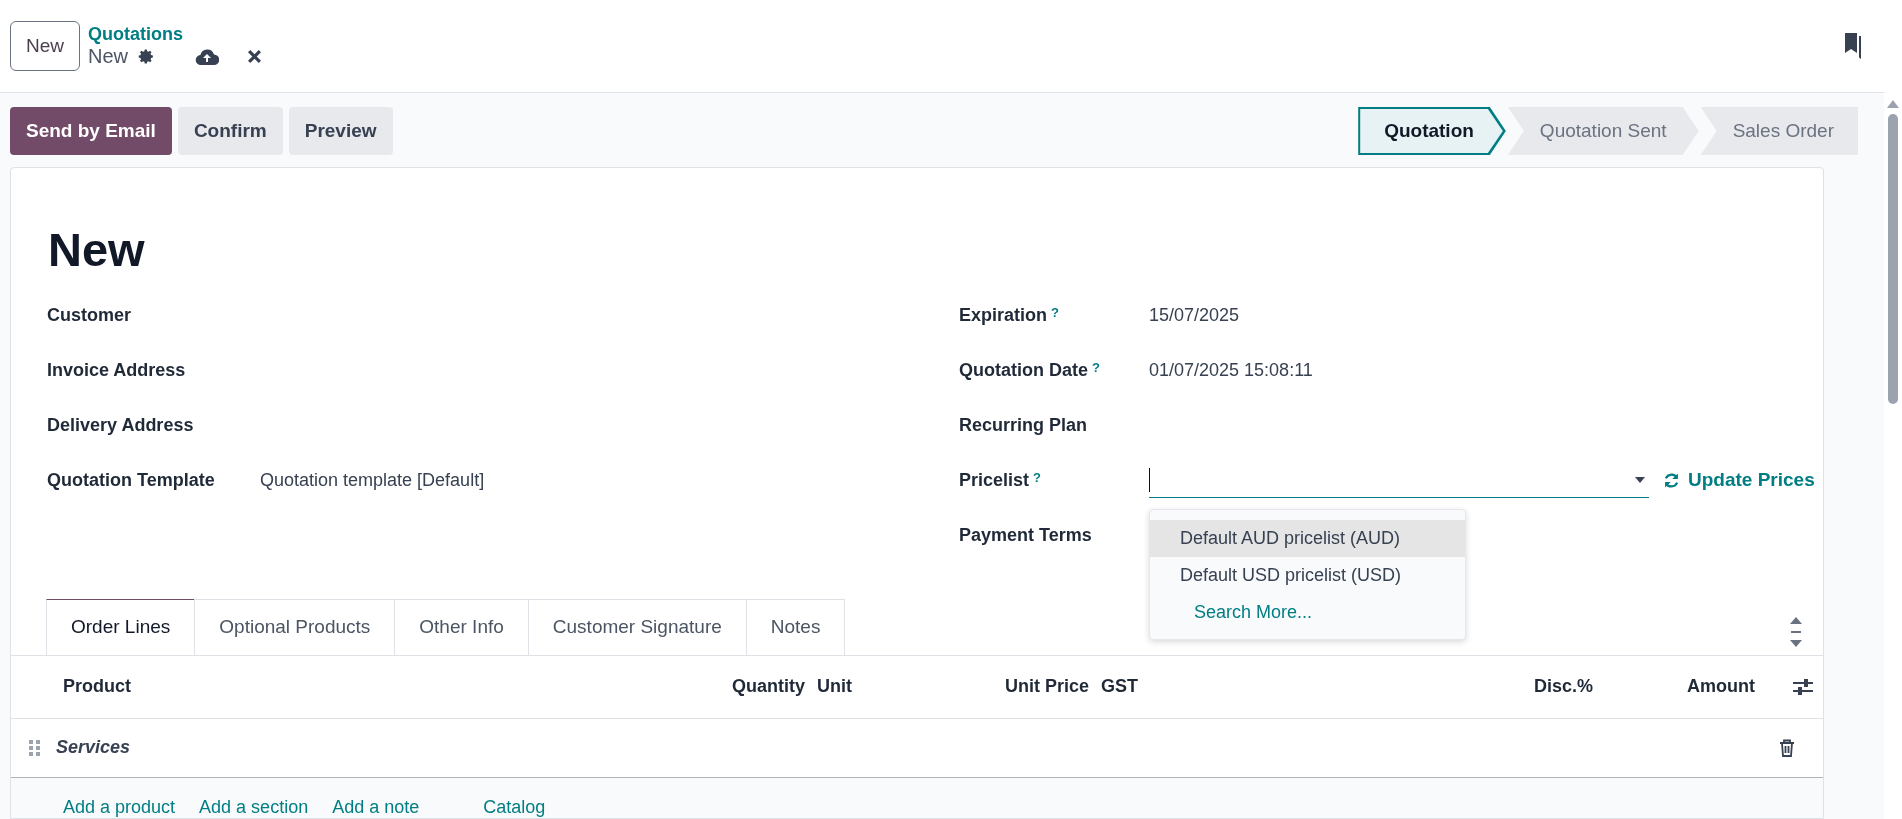  Describe the element at coordinates (340, 131) in the screenshot. I see `secondary-button: Preview` at that location.